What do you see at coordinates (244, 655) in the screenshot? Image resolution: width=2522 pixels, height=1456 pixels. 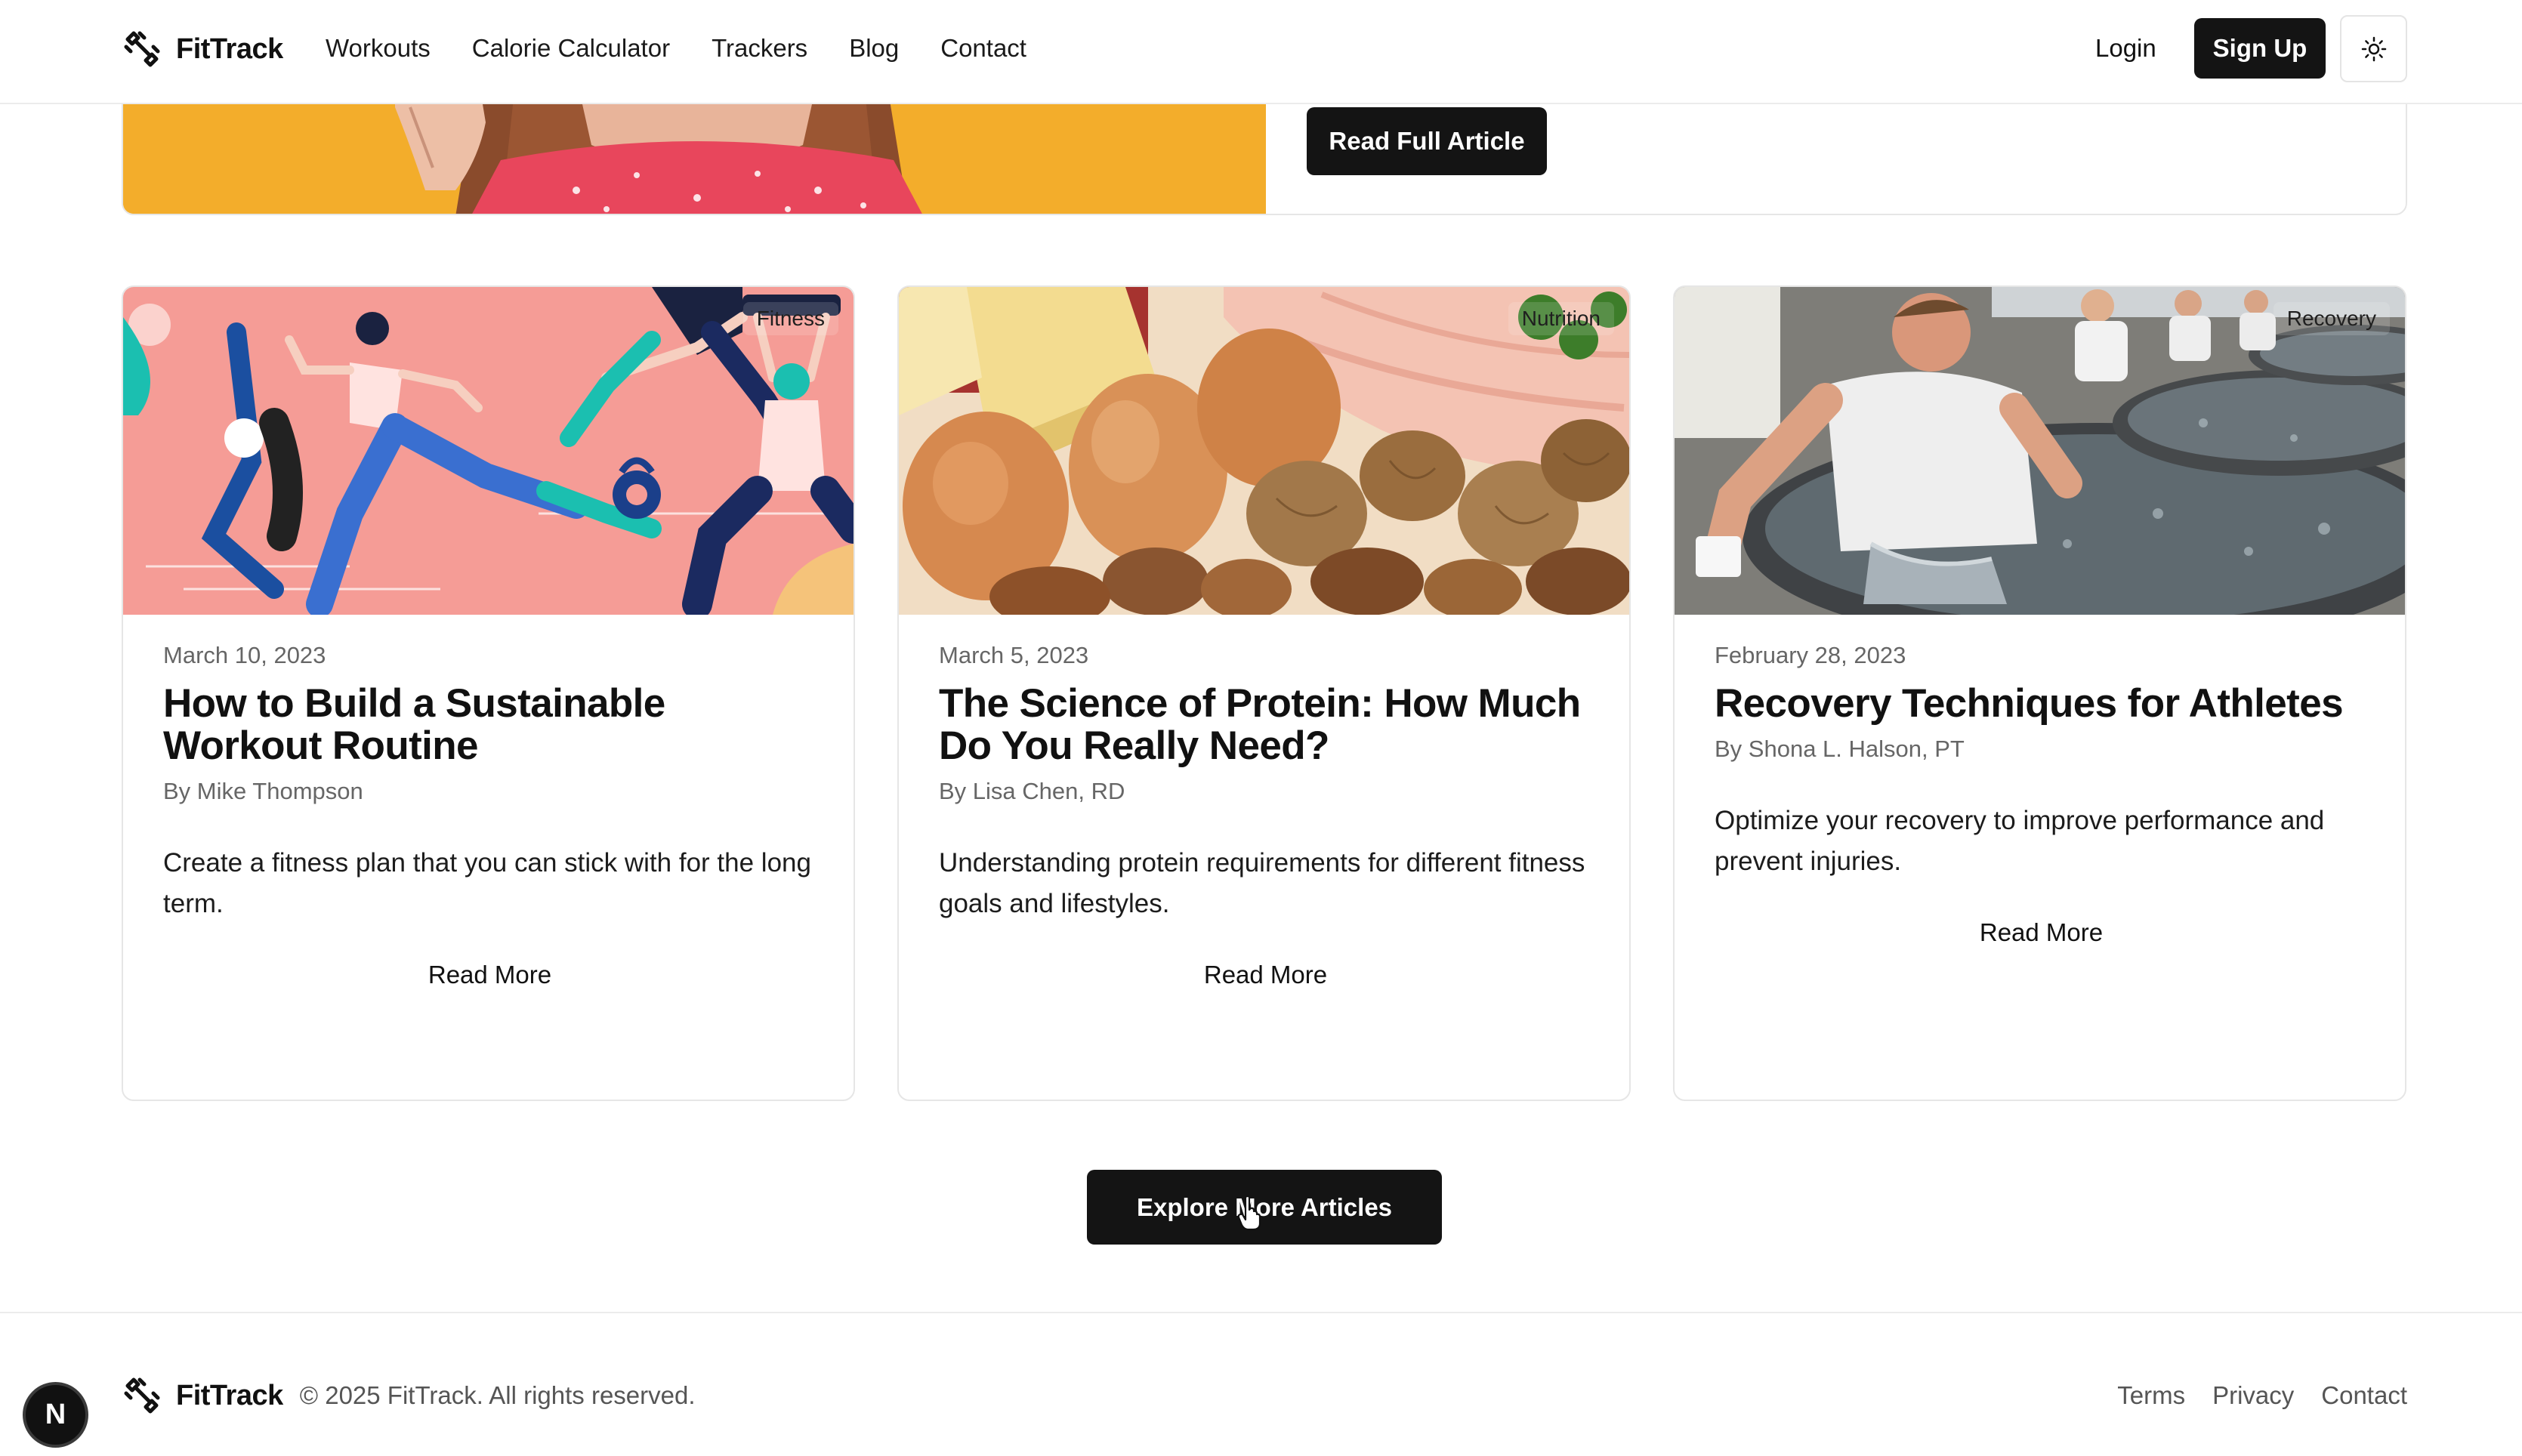 I see `article-date: March 10, 2023` at bounding box center [244, 655].